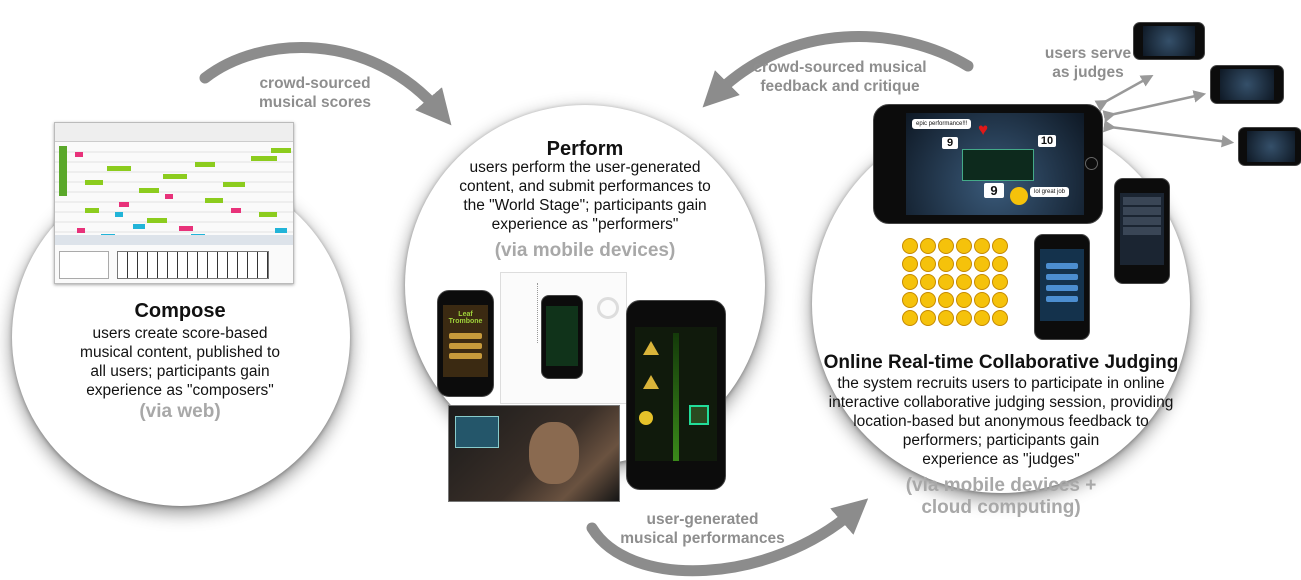 This screenshot has width=1301, height=580. What do you see at coordinates (554, 453) in the screenshot?
I see `performer-face` at bounding box center [554, 453].